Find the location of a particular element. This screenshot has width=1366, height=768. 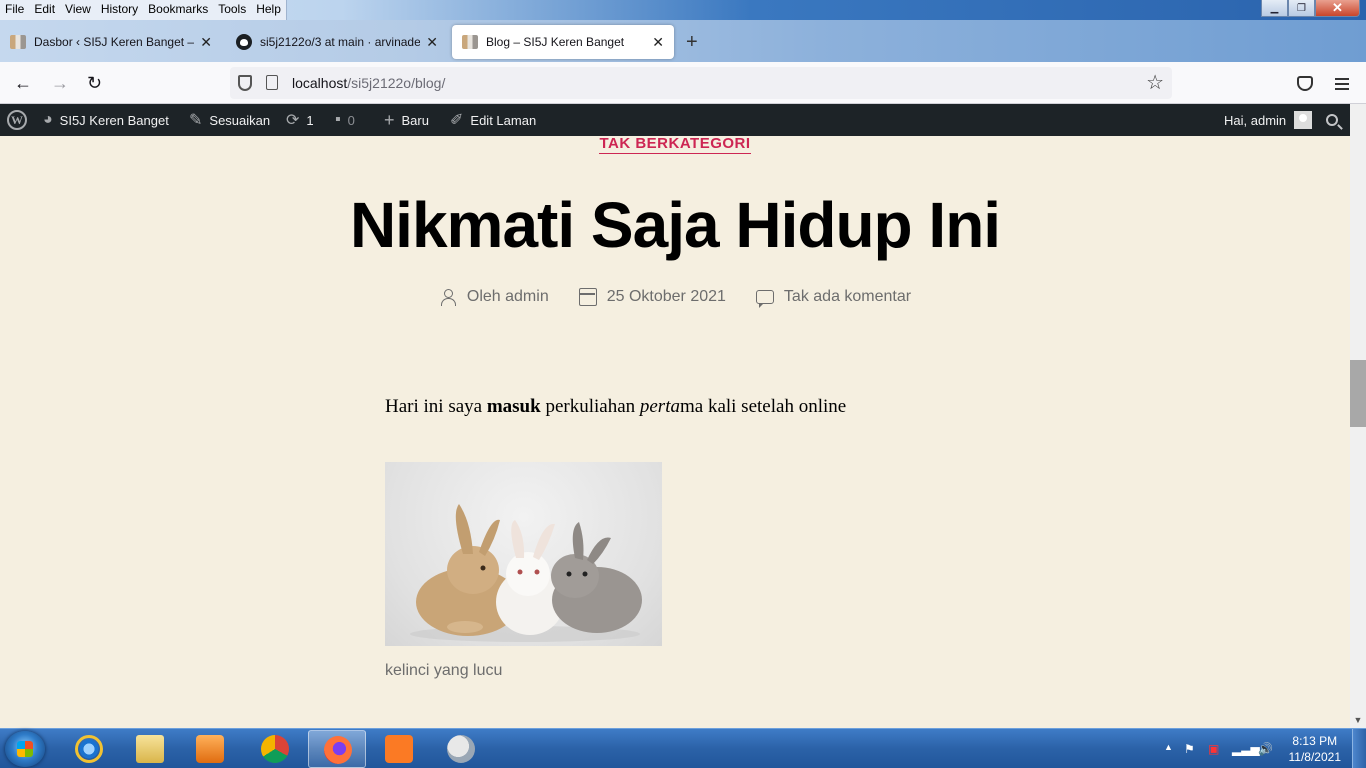

tab-github: si5j2122o/3 at main · arvinadest ✕ is located at coordinates (337, 42).